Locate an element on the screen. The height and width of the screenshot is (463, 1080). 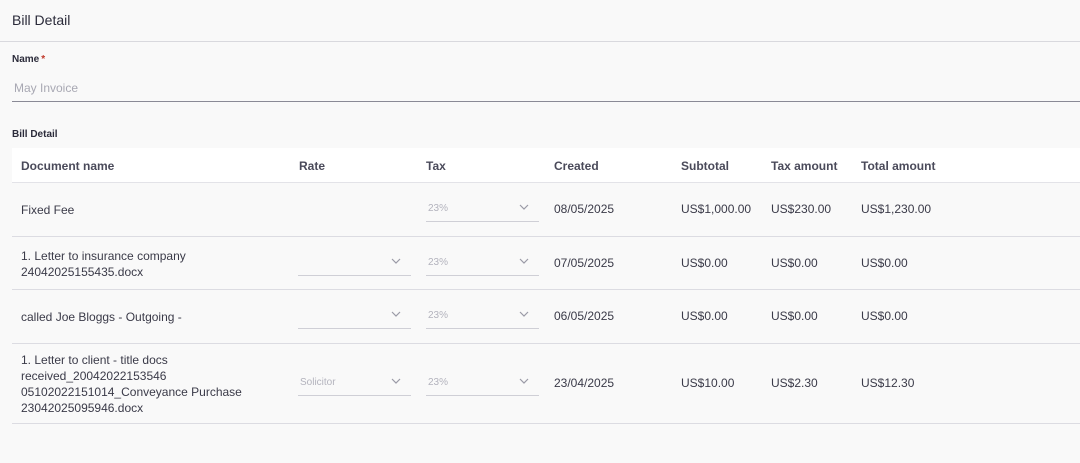
name-label-text: Name is located at coordinates (26, 59).